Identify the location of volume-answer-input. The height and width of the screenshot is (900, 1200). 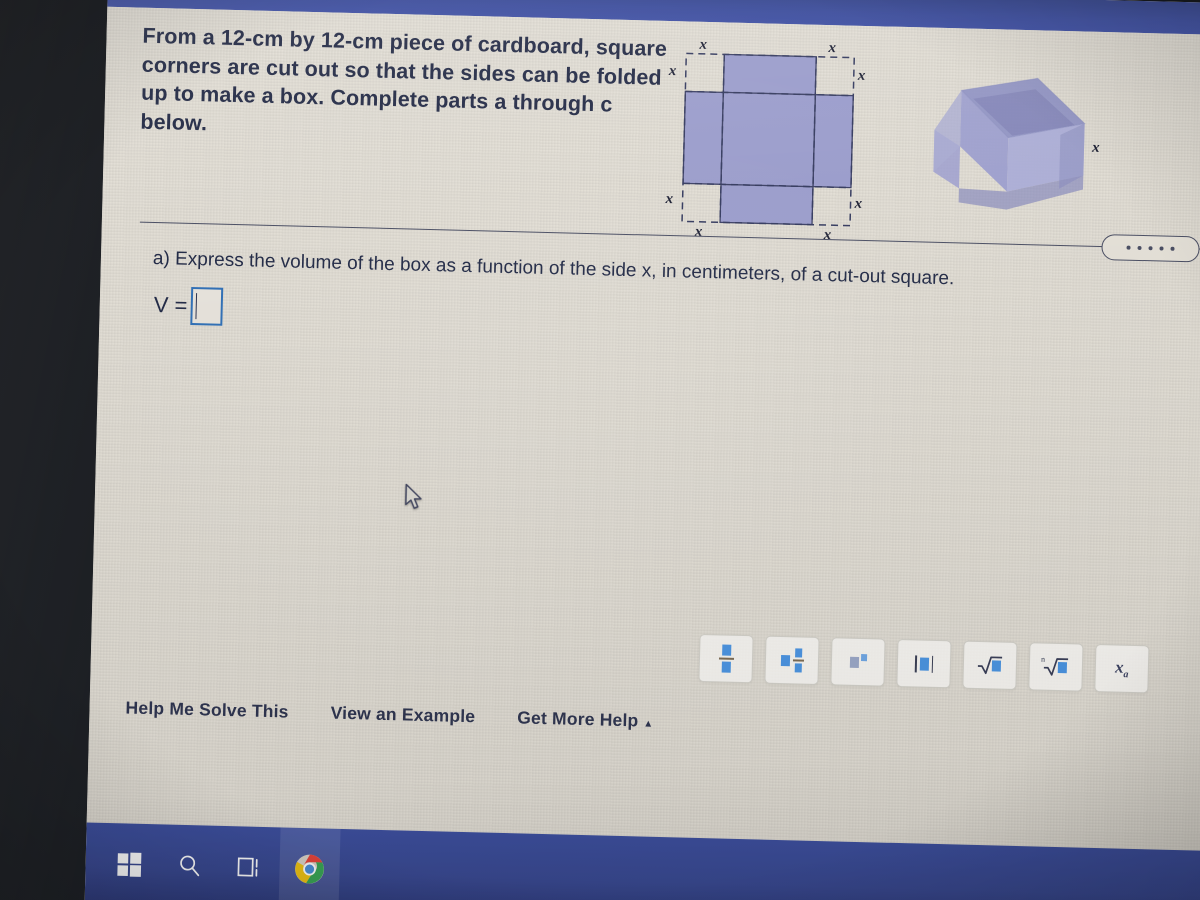
(206, 306).